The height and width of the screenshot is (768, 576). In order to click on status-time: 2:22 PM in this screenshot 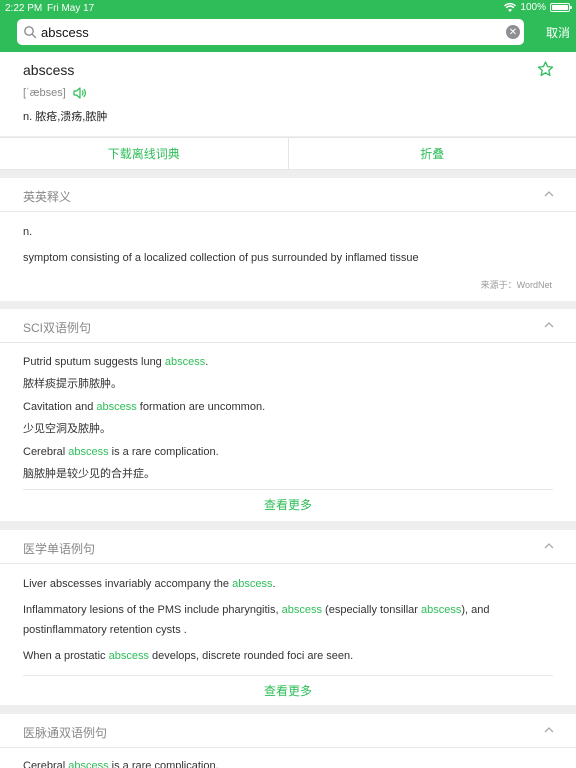, I will do `click(24, 8)`.